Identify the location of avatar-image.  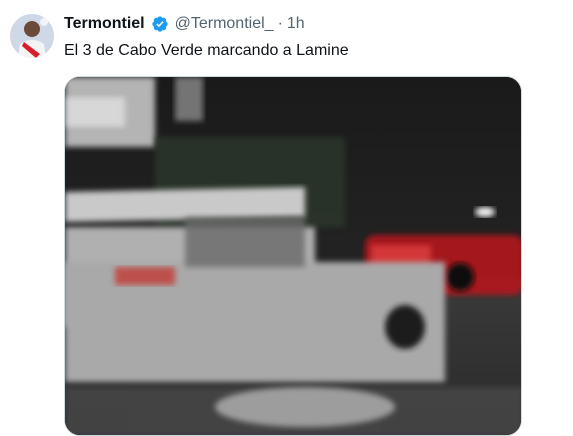
(32, 36).